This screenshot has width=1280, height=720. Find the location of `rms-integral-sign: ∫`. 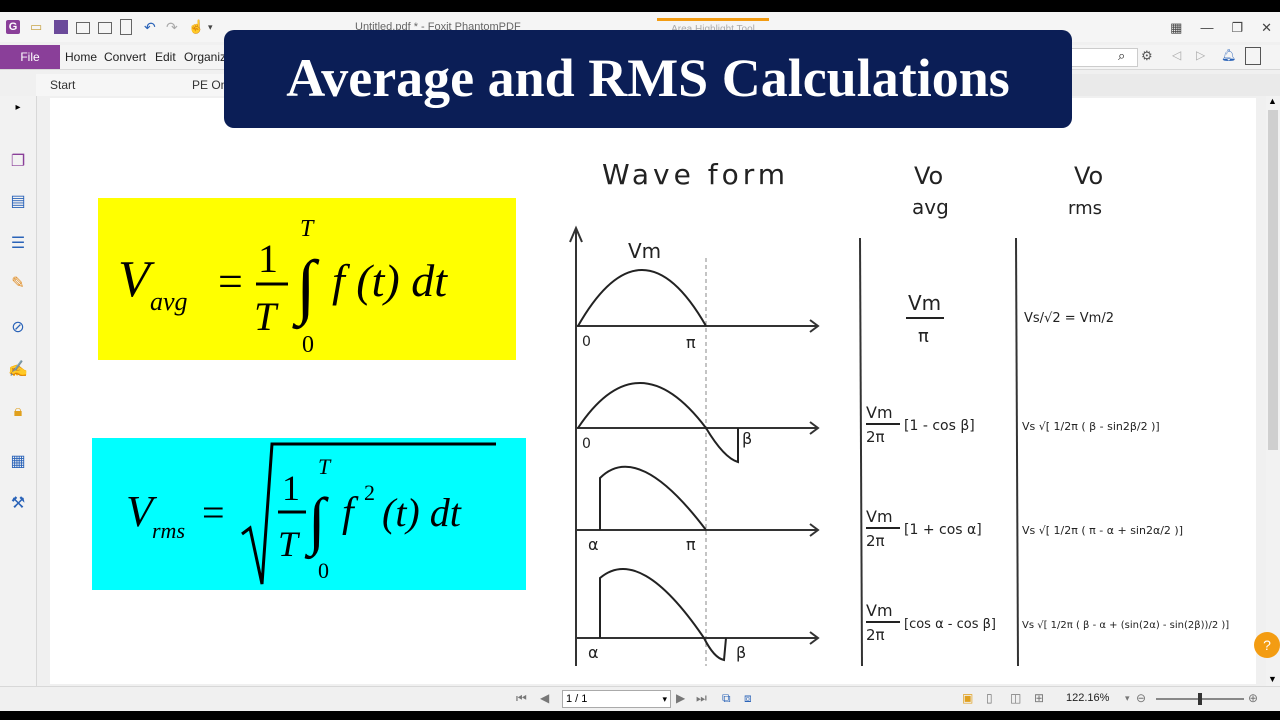

rms-integral-sign: ∫ is located at coordinates (316, 522).